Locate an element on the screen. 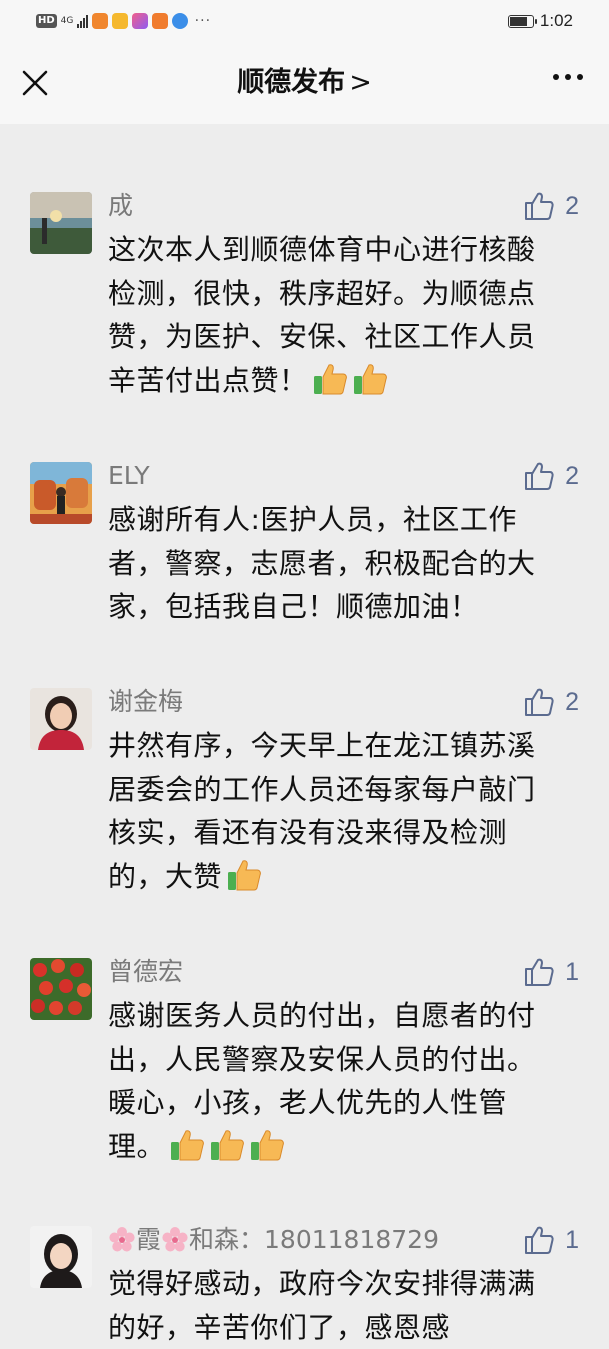  battery-icon is located at coordinates (522, 21).